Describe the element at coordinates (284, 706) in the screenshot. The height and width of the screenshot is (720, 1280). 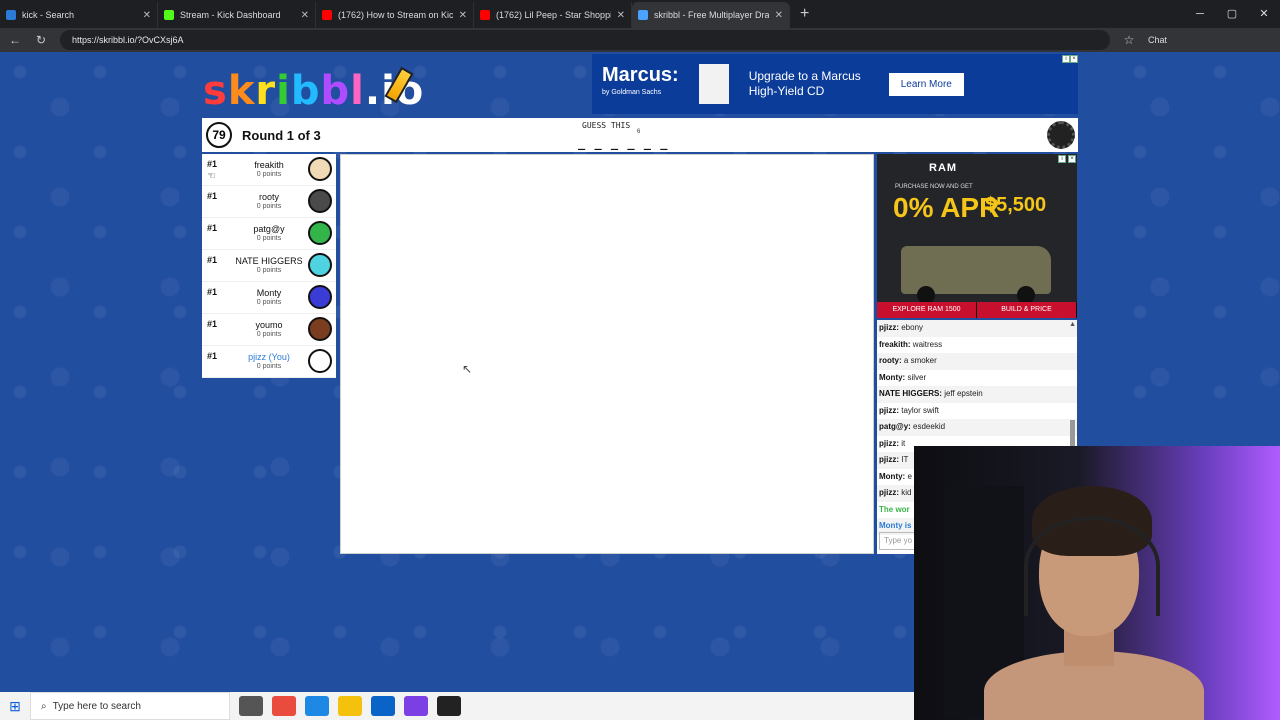
I see `chrome-icon` at that location.